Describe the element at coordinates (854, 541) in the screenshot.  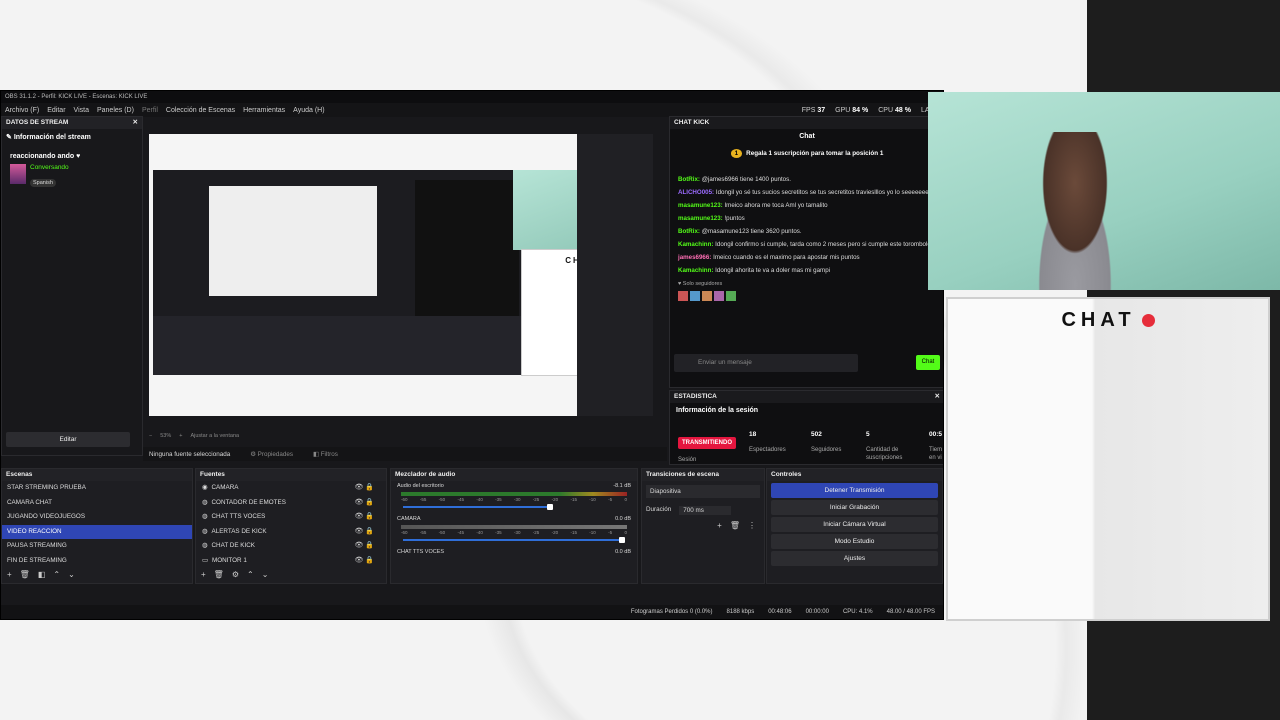
I see `studio-mode-button: Modo Estudio` at that location.